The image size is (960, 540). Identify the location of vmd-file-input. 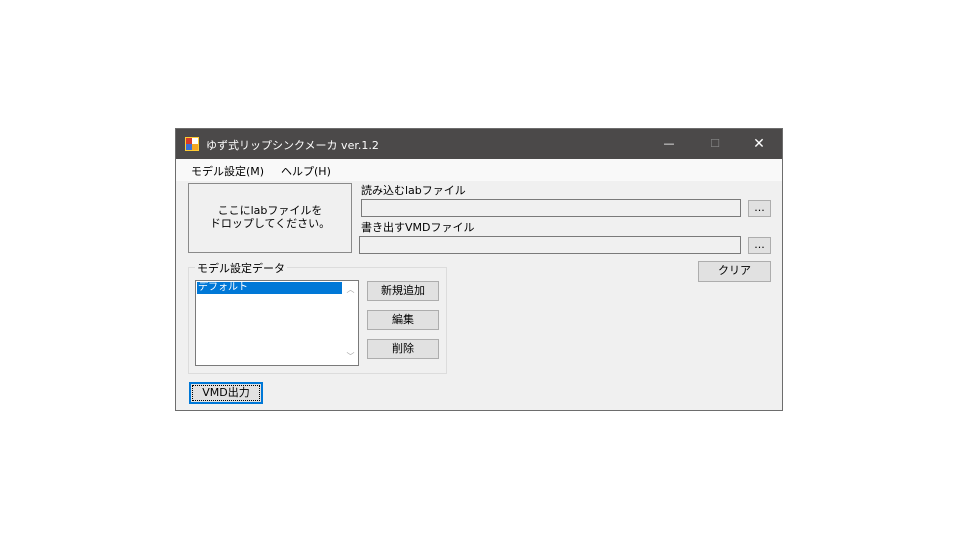
(550, 245).